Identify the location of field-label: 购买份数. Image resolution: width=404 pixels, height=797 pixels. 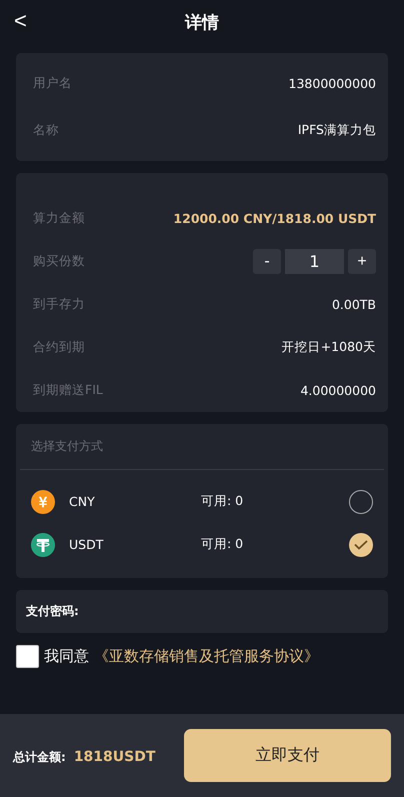
(59, 261).